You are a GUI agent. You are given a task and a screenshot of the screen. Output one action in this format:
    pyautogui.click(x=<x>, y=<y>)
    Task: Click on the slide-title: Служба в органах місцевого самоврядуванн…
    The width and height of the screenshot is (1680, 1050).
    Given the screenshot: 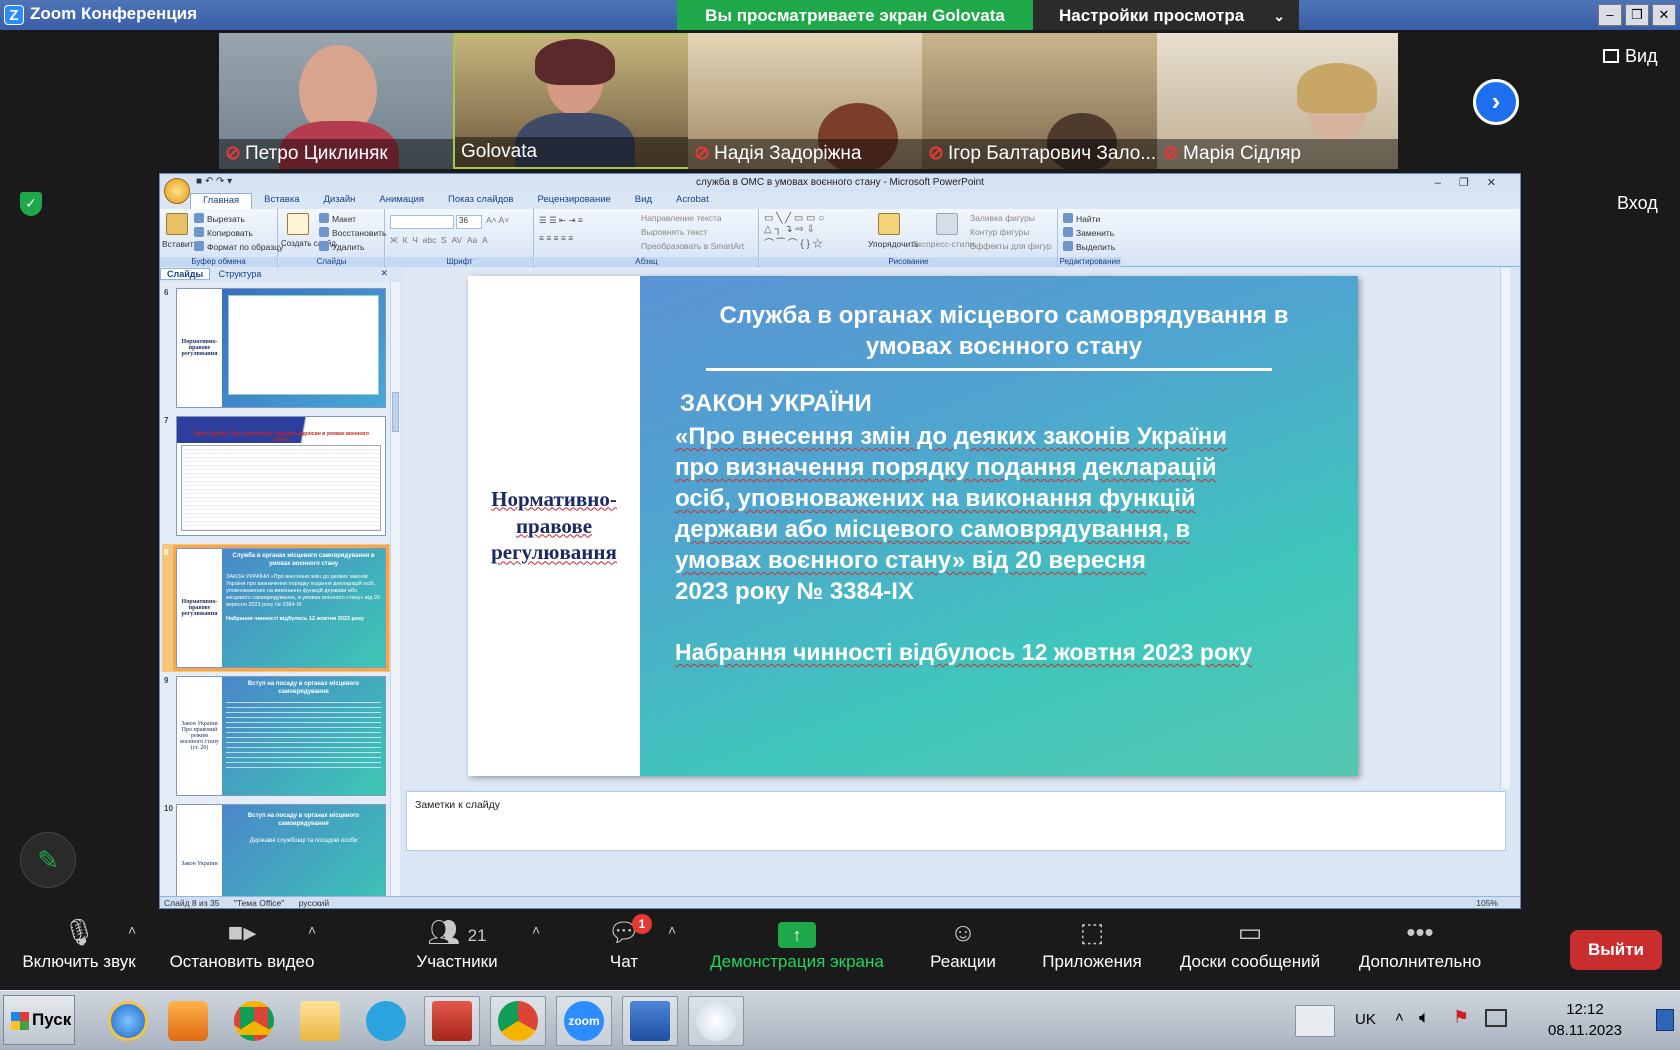 What is the action you would take?
    pyautogui.click(x=1004, y=331)
    